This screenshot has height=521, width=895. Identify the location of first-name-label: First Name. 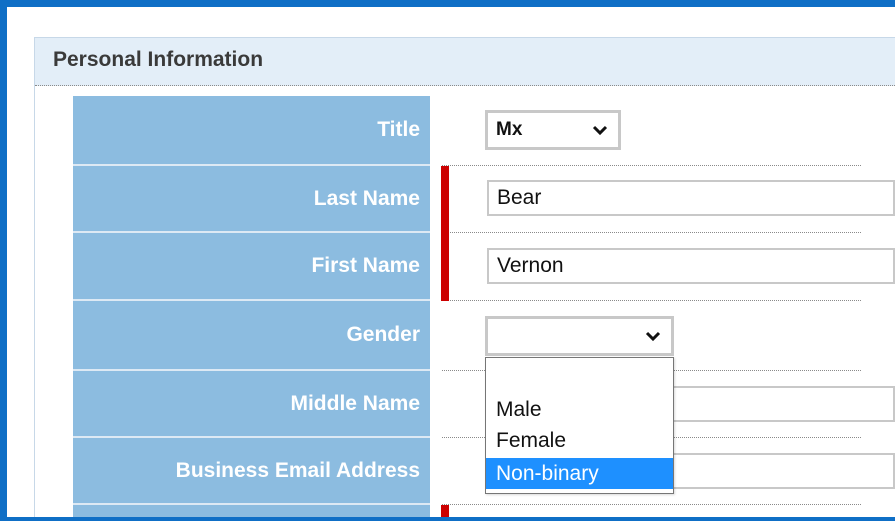
(365, 265).